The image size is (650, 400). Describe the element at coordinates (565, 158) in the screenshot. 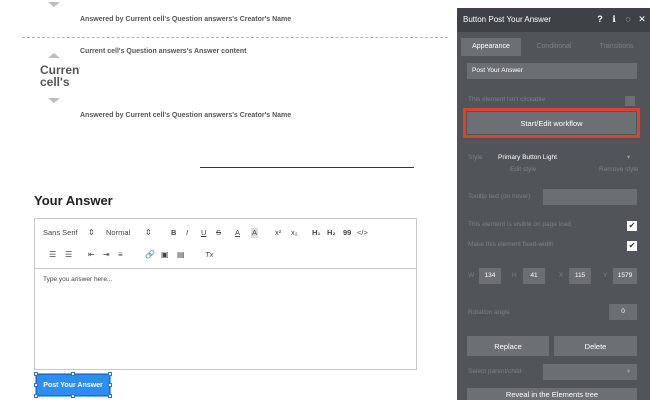

I see `style-dropdown: Primary Button Light ▾` at that location.